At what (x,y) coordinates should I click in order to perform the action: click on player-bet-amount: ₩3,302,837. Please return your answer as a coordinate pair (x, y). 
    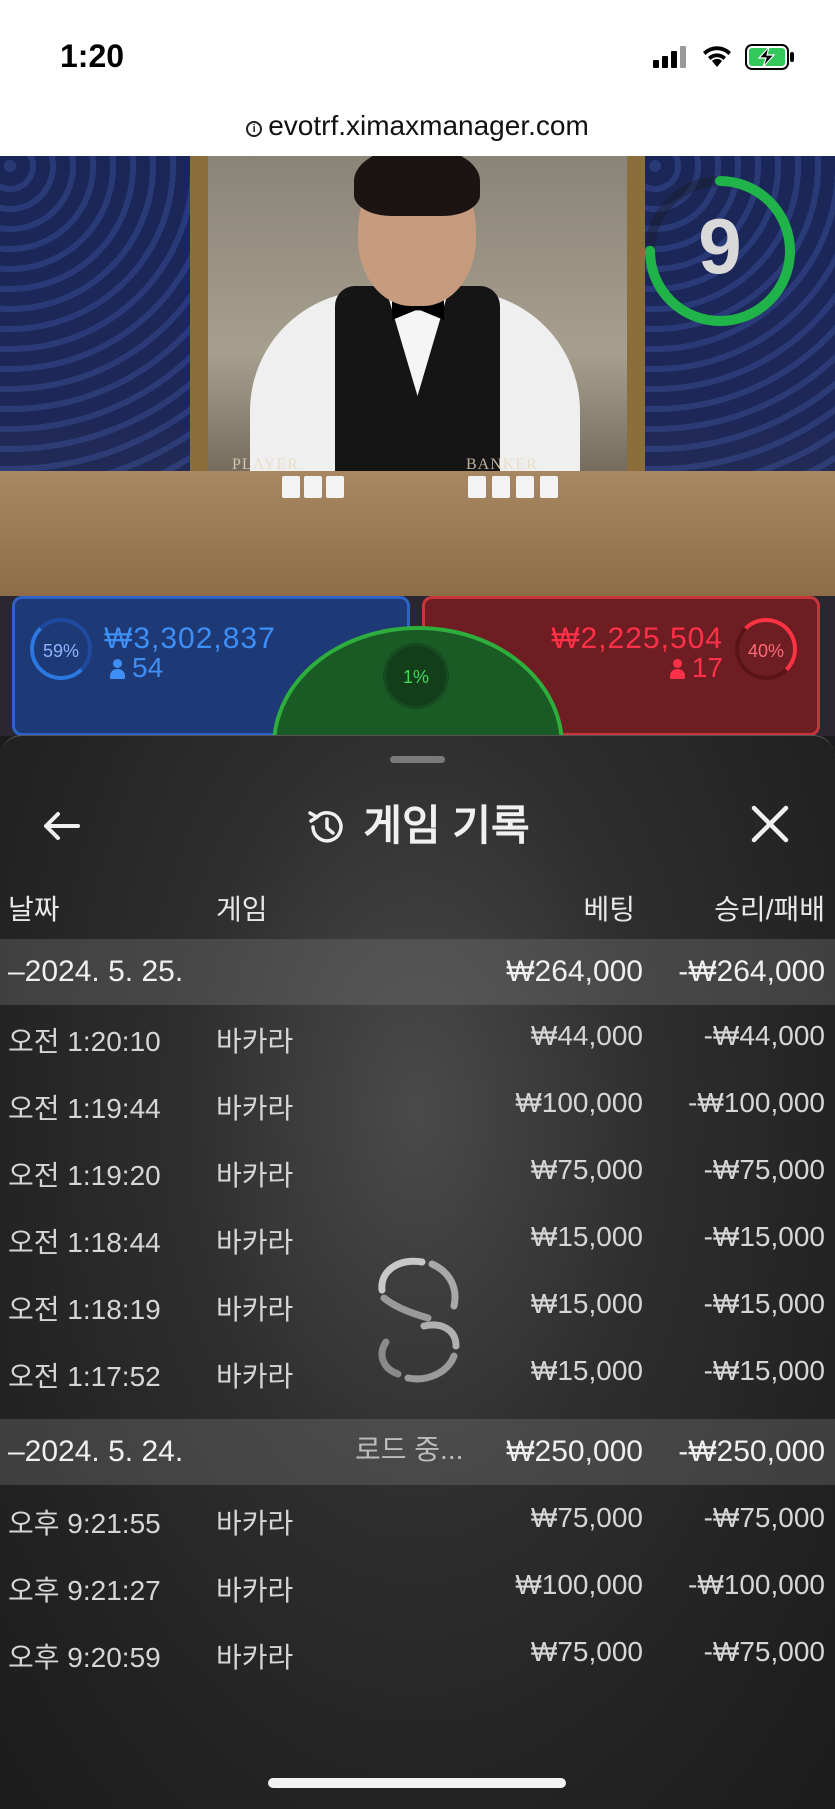
    Looking at the image, I should click on (190, 638).